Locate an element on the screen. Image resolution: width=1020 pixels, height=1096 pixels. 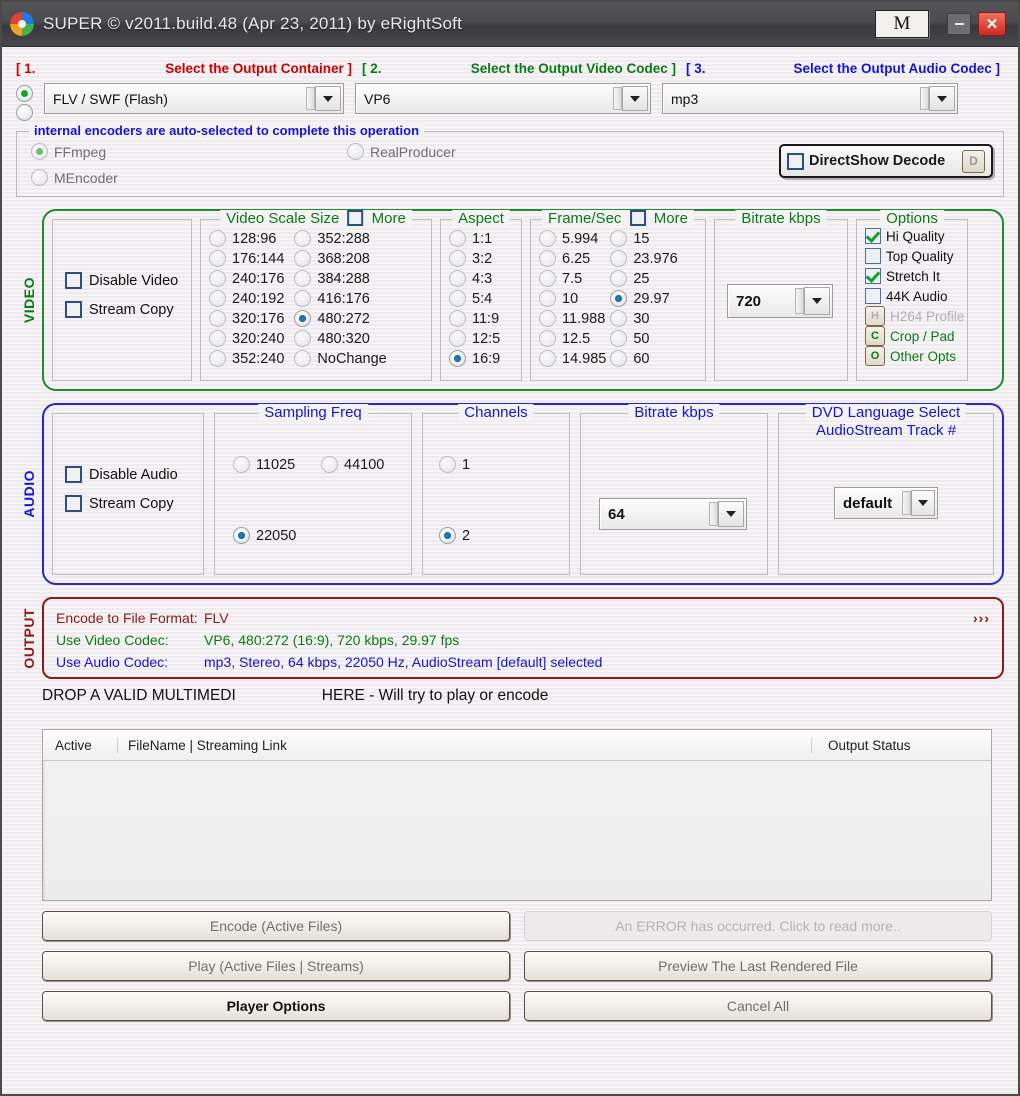
fps-option-25: 25 is located at coordinates (643, 278).